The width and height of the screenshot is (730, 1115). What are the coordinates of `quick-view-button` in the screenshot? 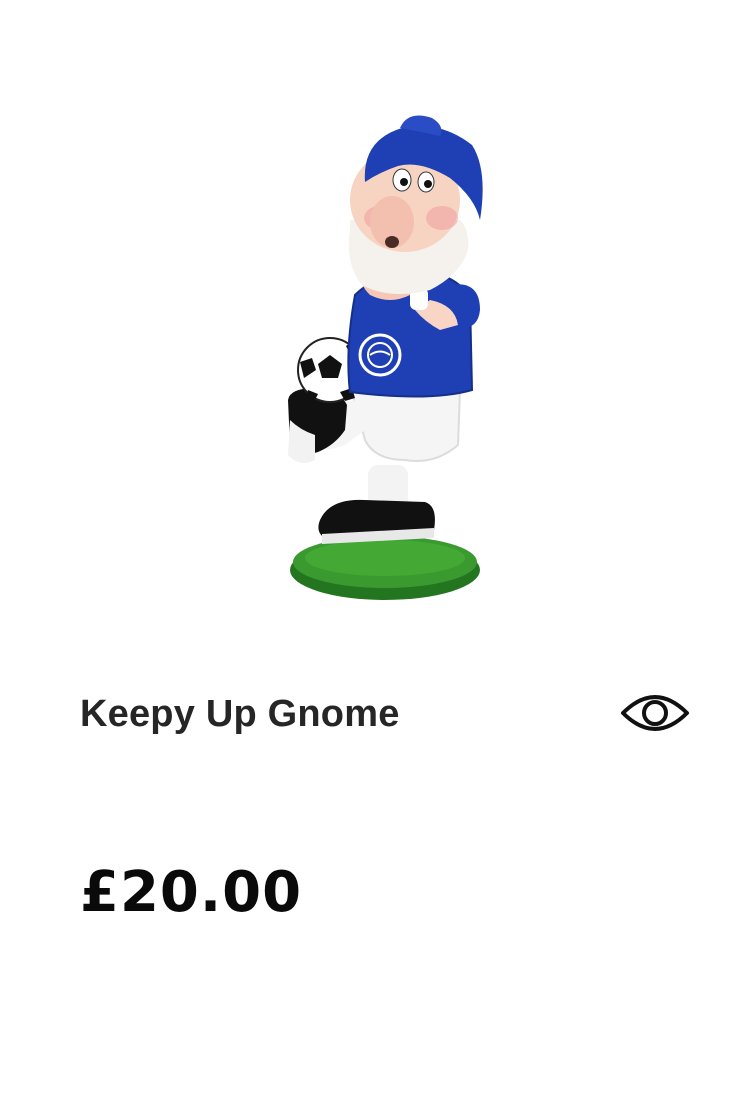 It's located at (655, 713).